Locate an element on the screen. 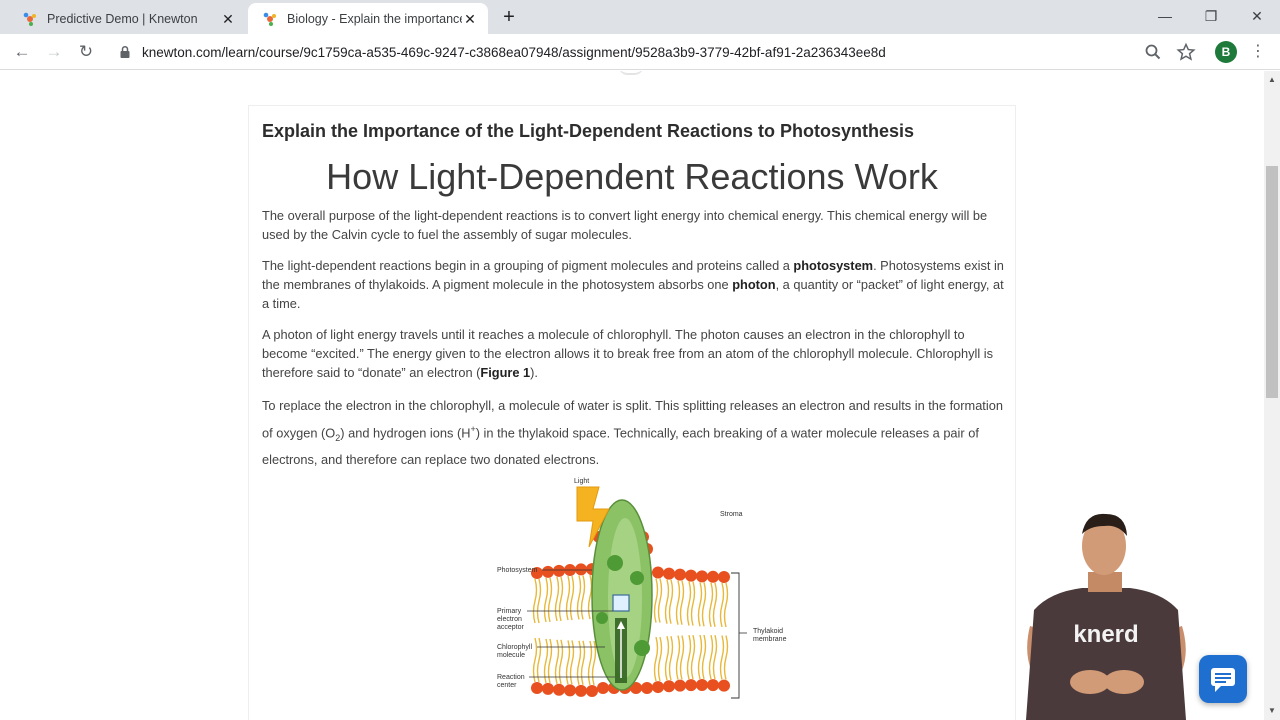 The width and height of the screenshot is (1280, 720). membrane-bracket is located at coordinates (735, 635).